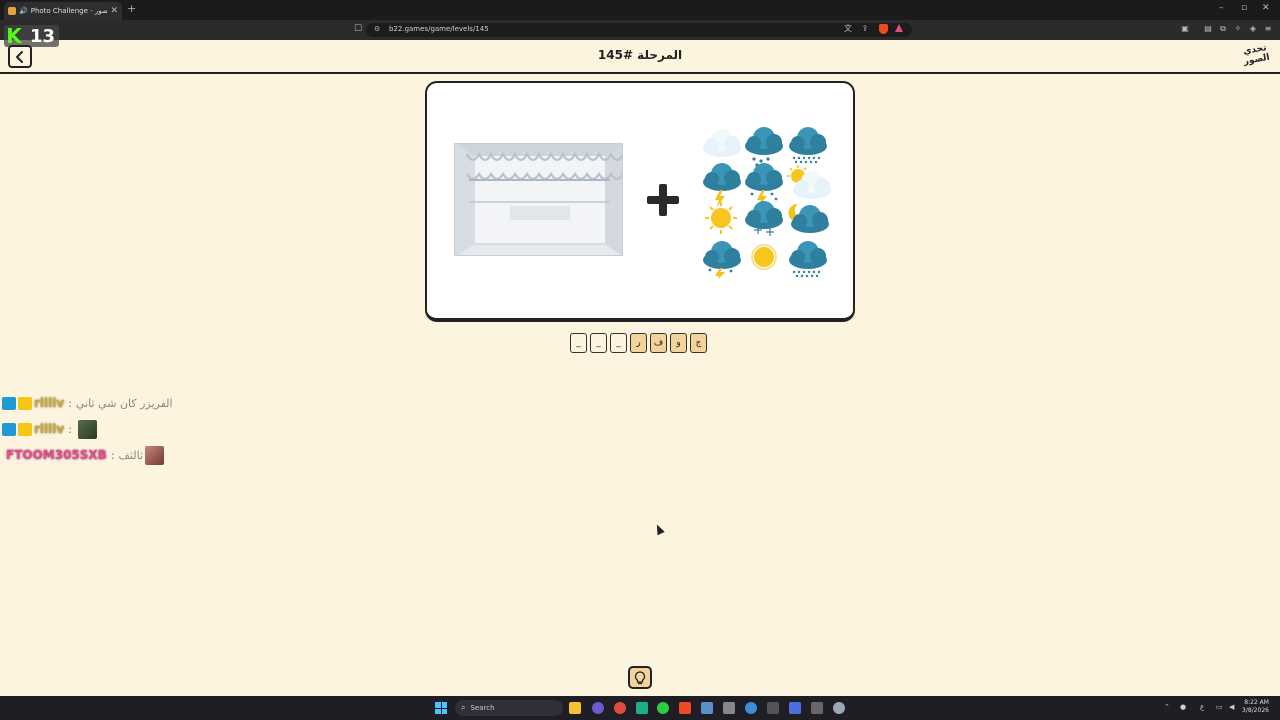 The image size is (1280, 720). Describe the element at coordinates (658, 343) in the screenshot. I see `answer-slot: ف` at that location.